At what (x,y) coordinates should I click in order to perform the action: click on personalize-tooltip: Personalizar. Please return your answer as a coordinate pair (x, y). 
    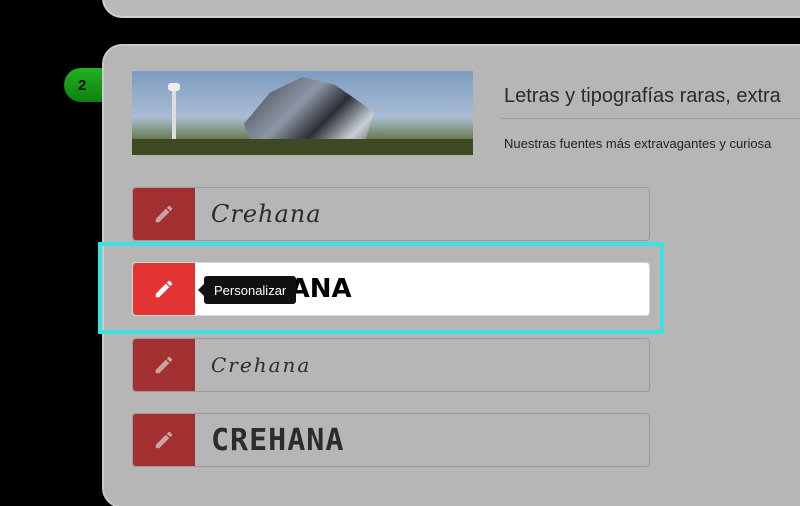
    Looking at the image, I should click on (247, 290).